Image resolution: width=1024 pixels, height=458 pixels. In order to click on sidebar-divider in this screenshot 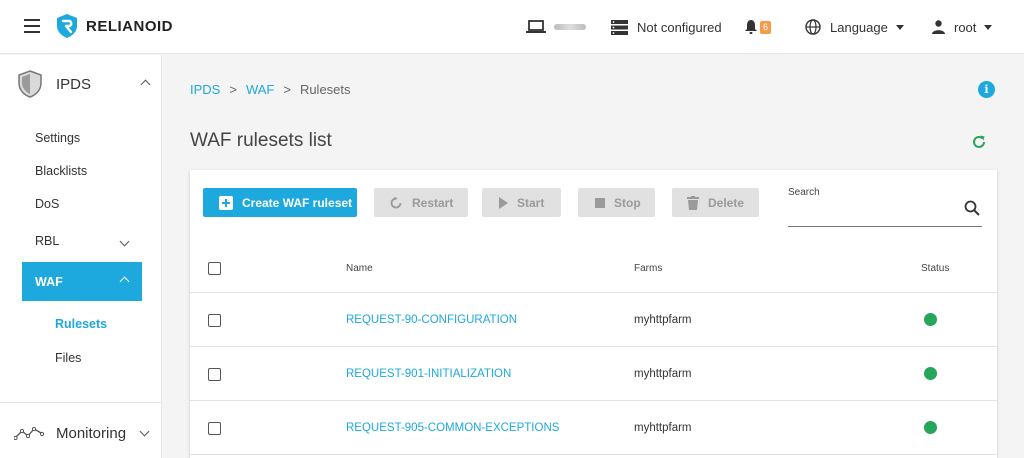, I will do `click(80, 402)`.